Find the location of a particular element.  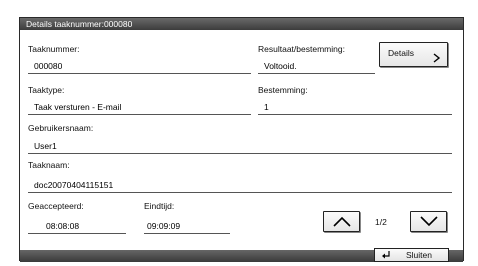

result-underline is located at coordinates (316, 73).